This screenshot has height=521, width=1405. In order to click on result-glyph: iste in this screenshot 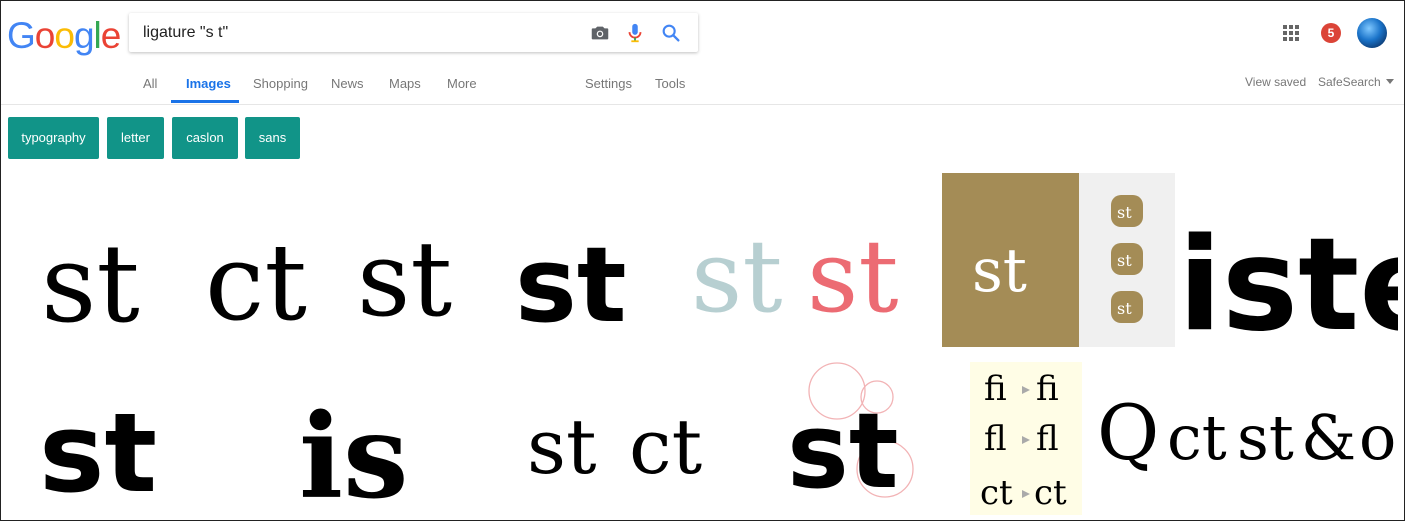, I will do `click(1291, 278)`.